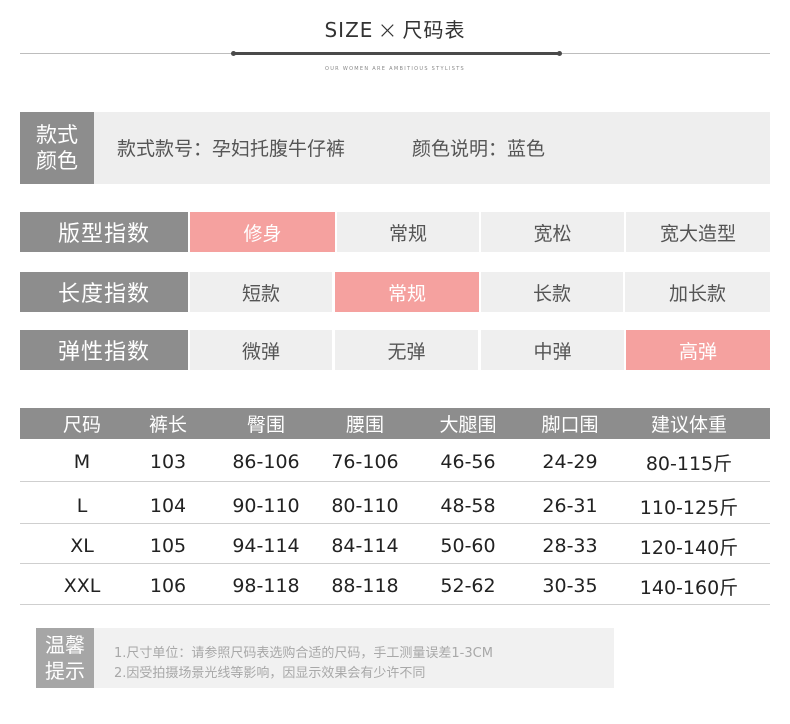 The height and width of the screenshot is (724, 790). I want to click on column-header: 裤长, so click(167, 425).